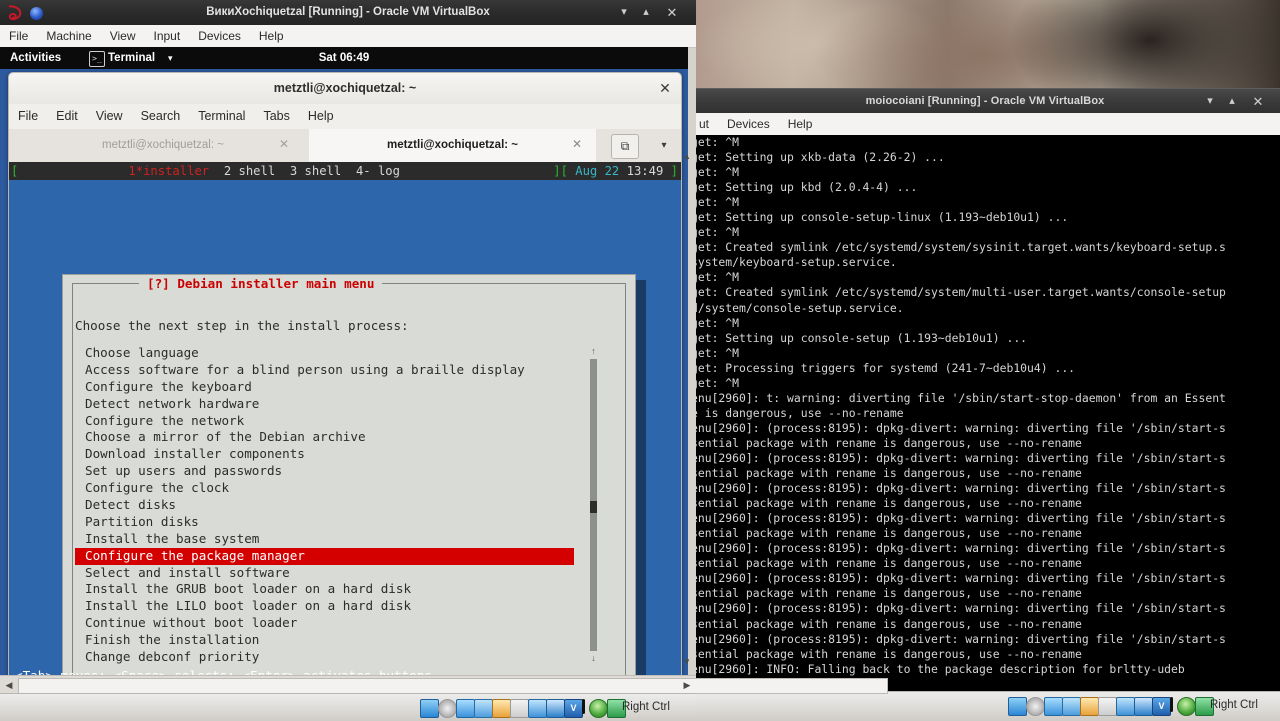  What do you see at coordinates (593, 351) in the screenshot?
I see `scroll-up-arrow-icon: ↑` at bounding box center [593, 351].